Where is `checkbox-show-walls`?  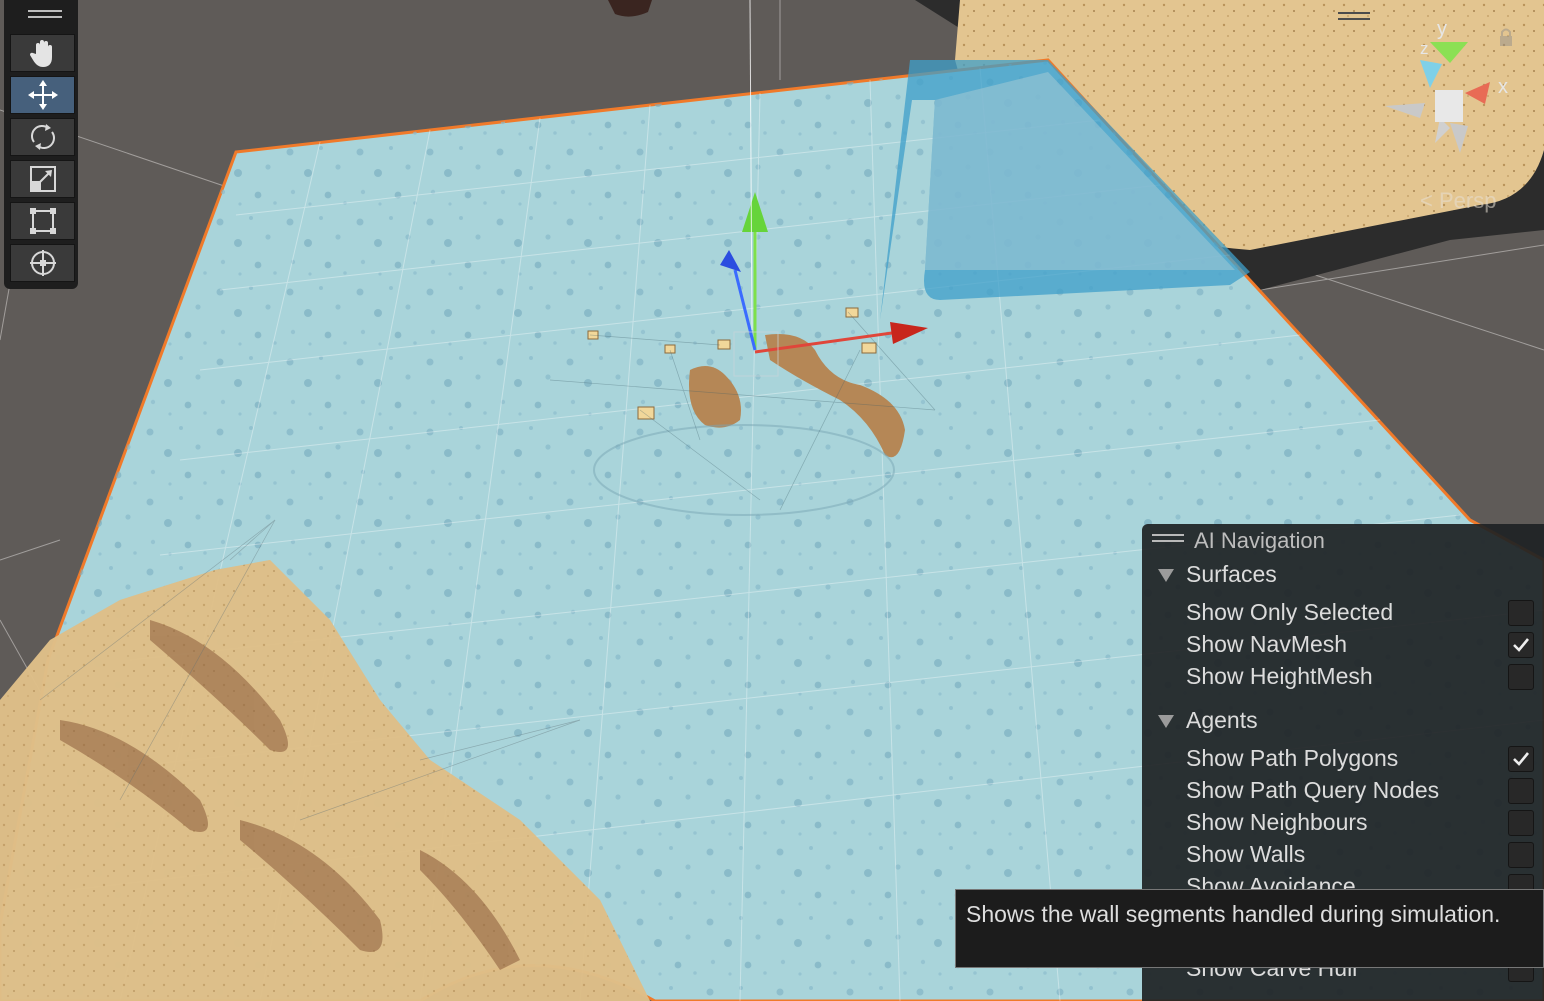
checkbox-show-walls is located at coordinates (1521, 855).